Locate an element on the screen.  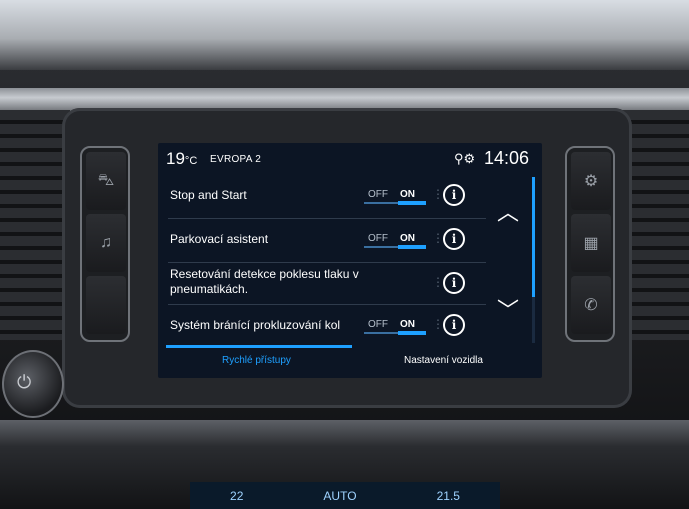
temperature-unit: °C is located at coordinates (191, 161).